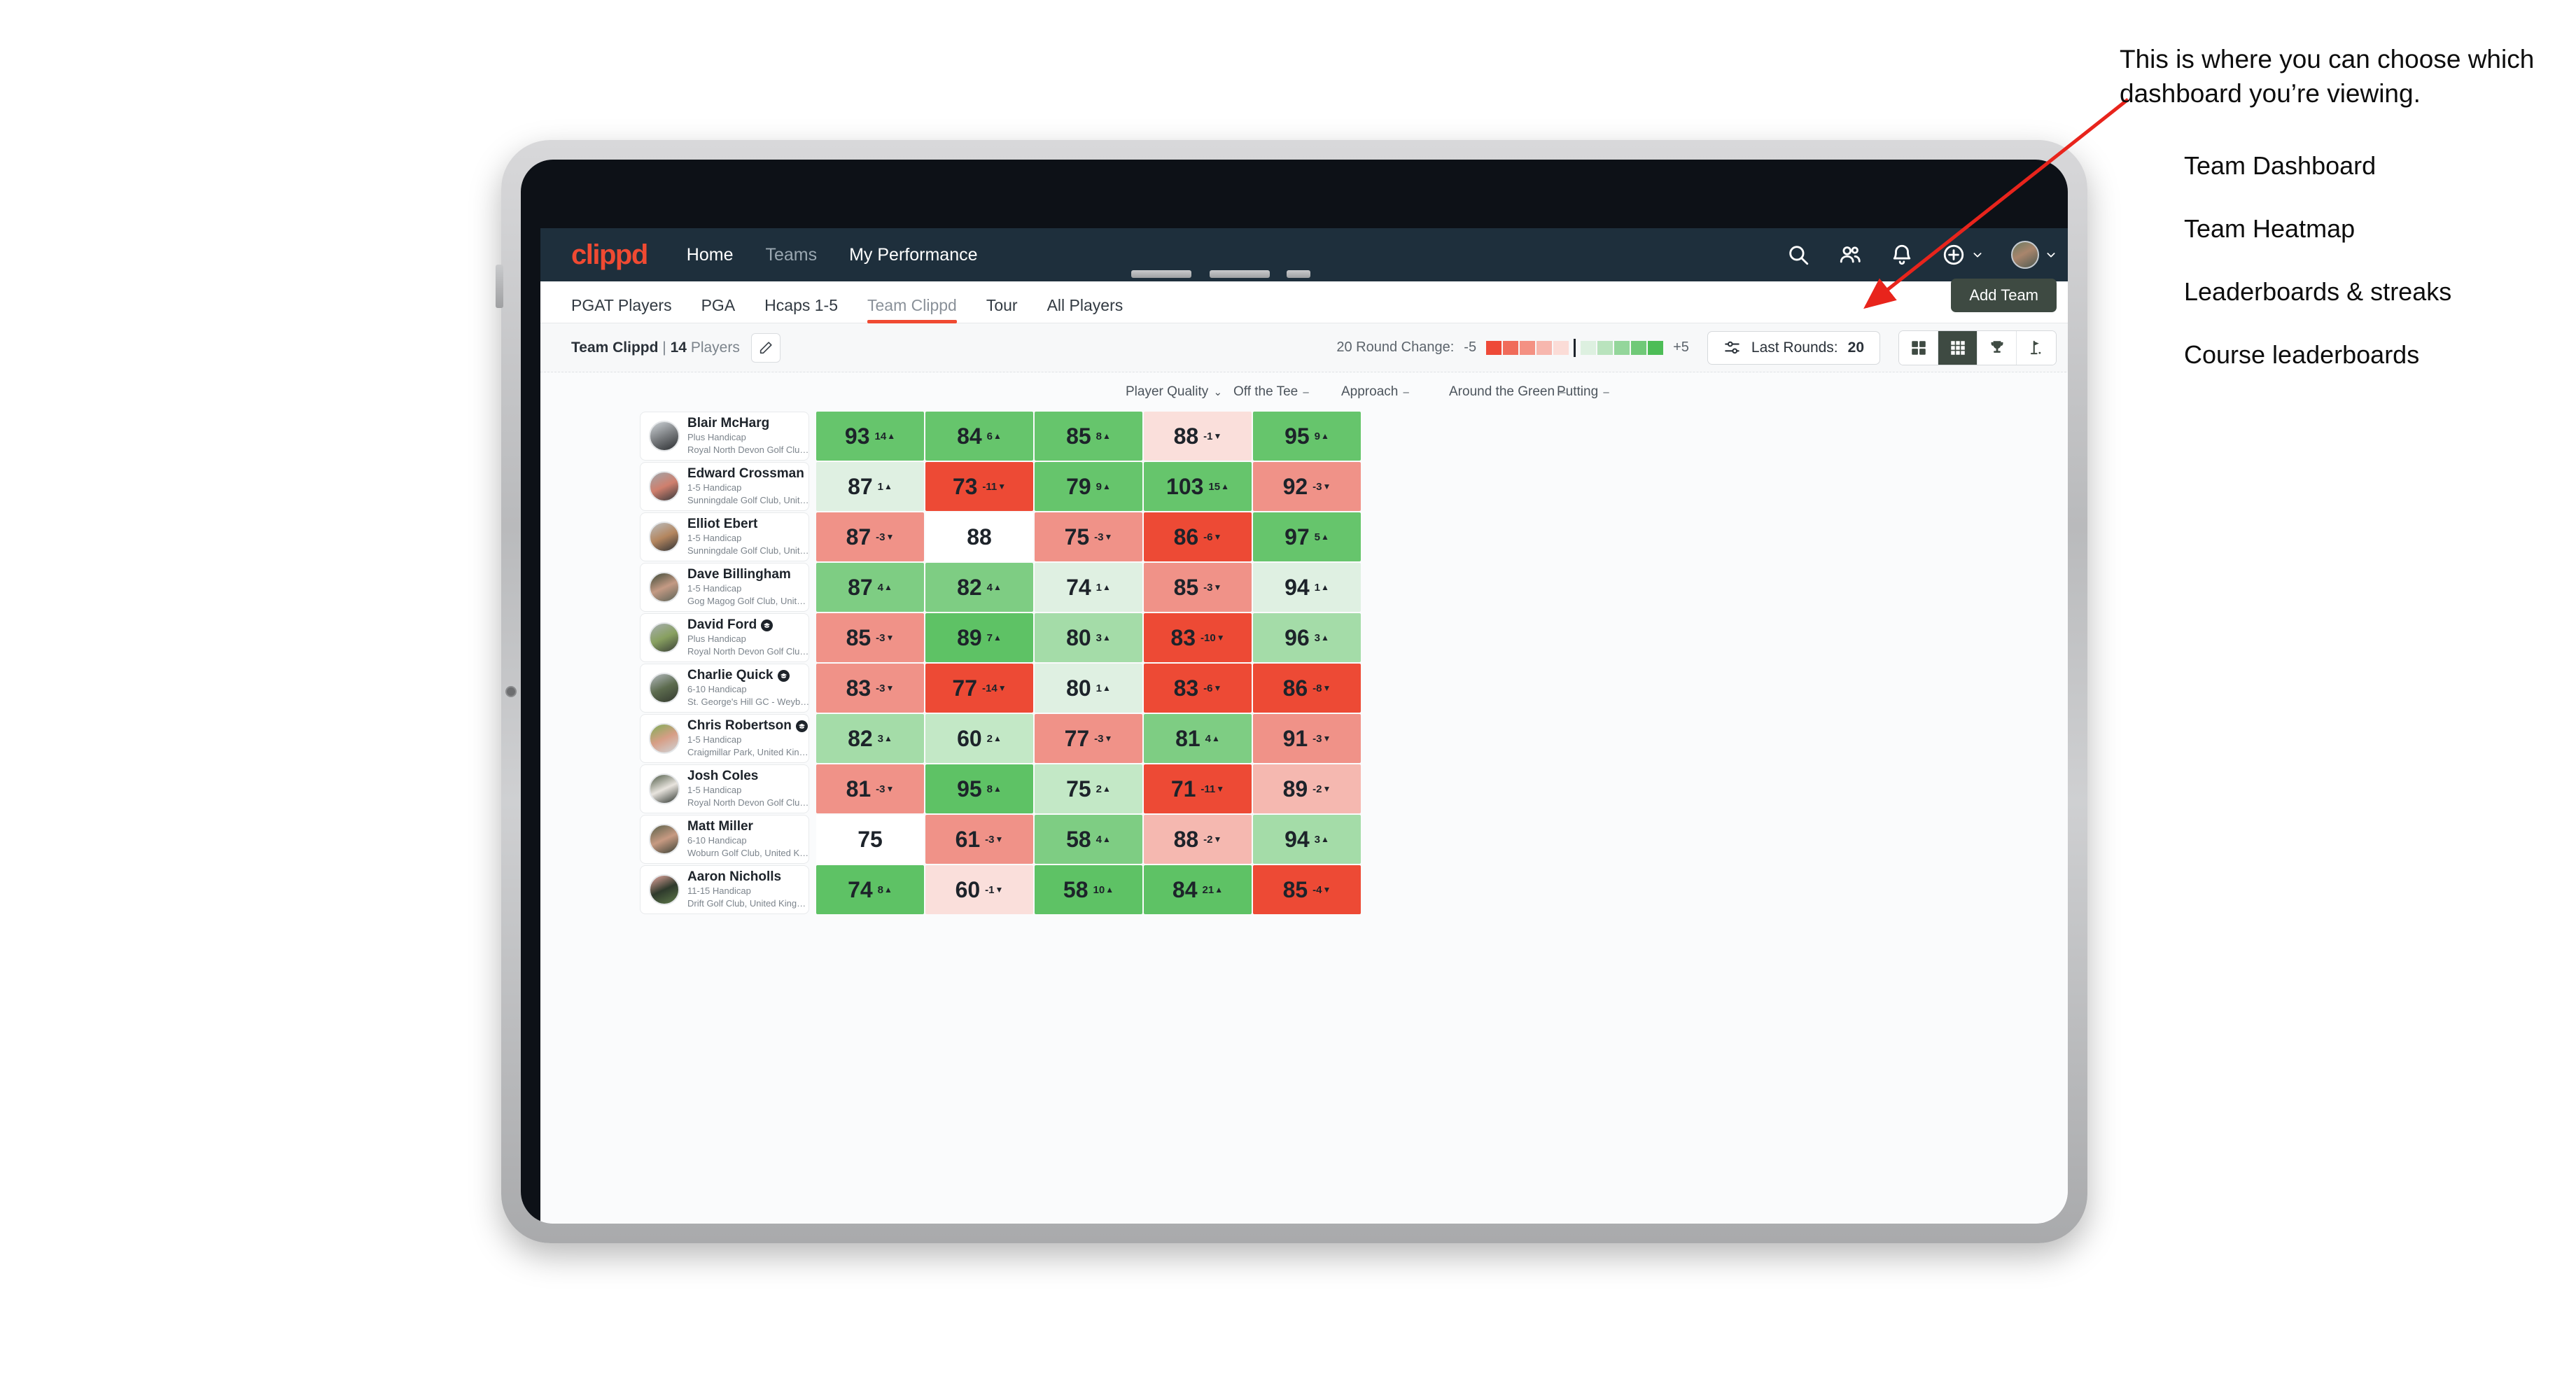  Describe the element at coordinates (979, 436) in the screenshot. I see `heatmap-cell: 84 6 ▲` at that location.